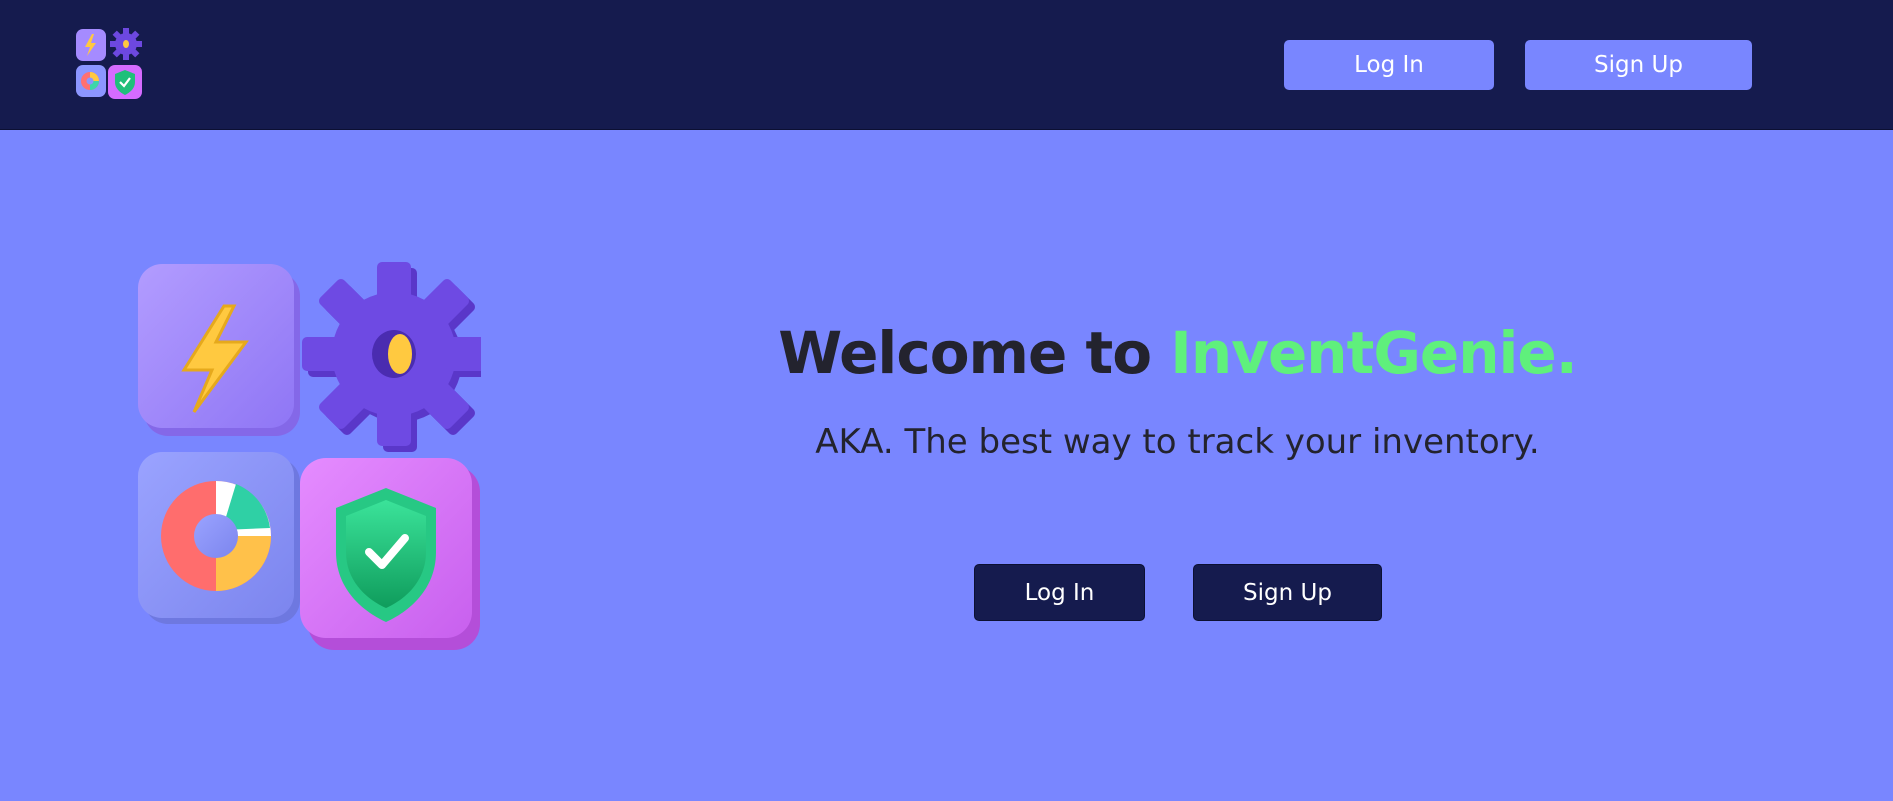 This screenshot has height=801, width=1893. Describe the element at coordinates (1389, 65) in the screenshot. I see `nav-login-button: Log In` at that location.